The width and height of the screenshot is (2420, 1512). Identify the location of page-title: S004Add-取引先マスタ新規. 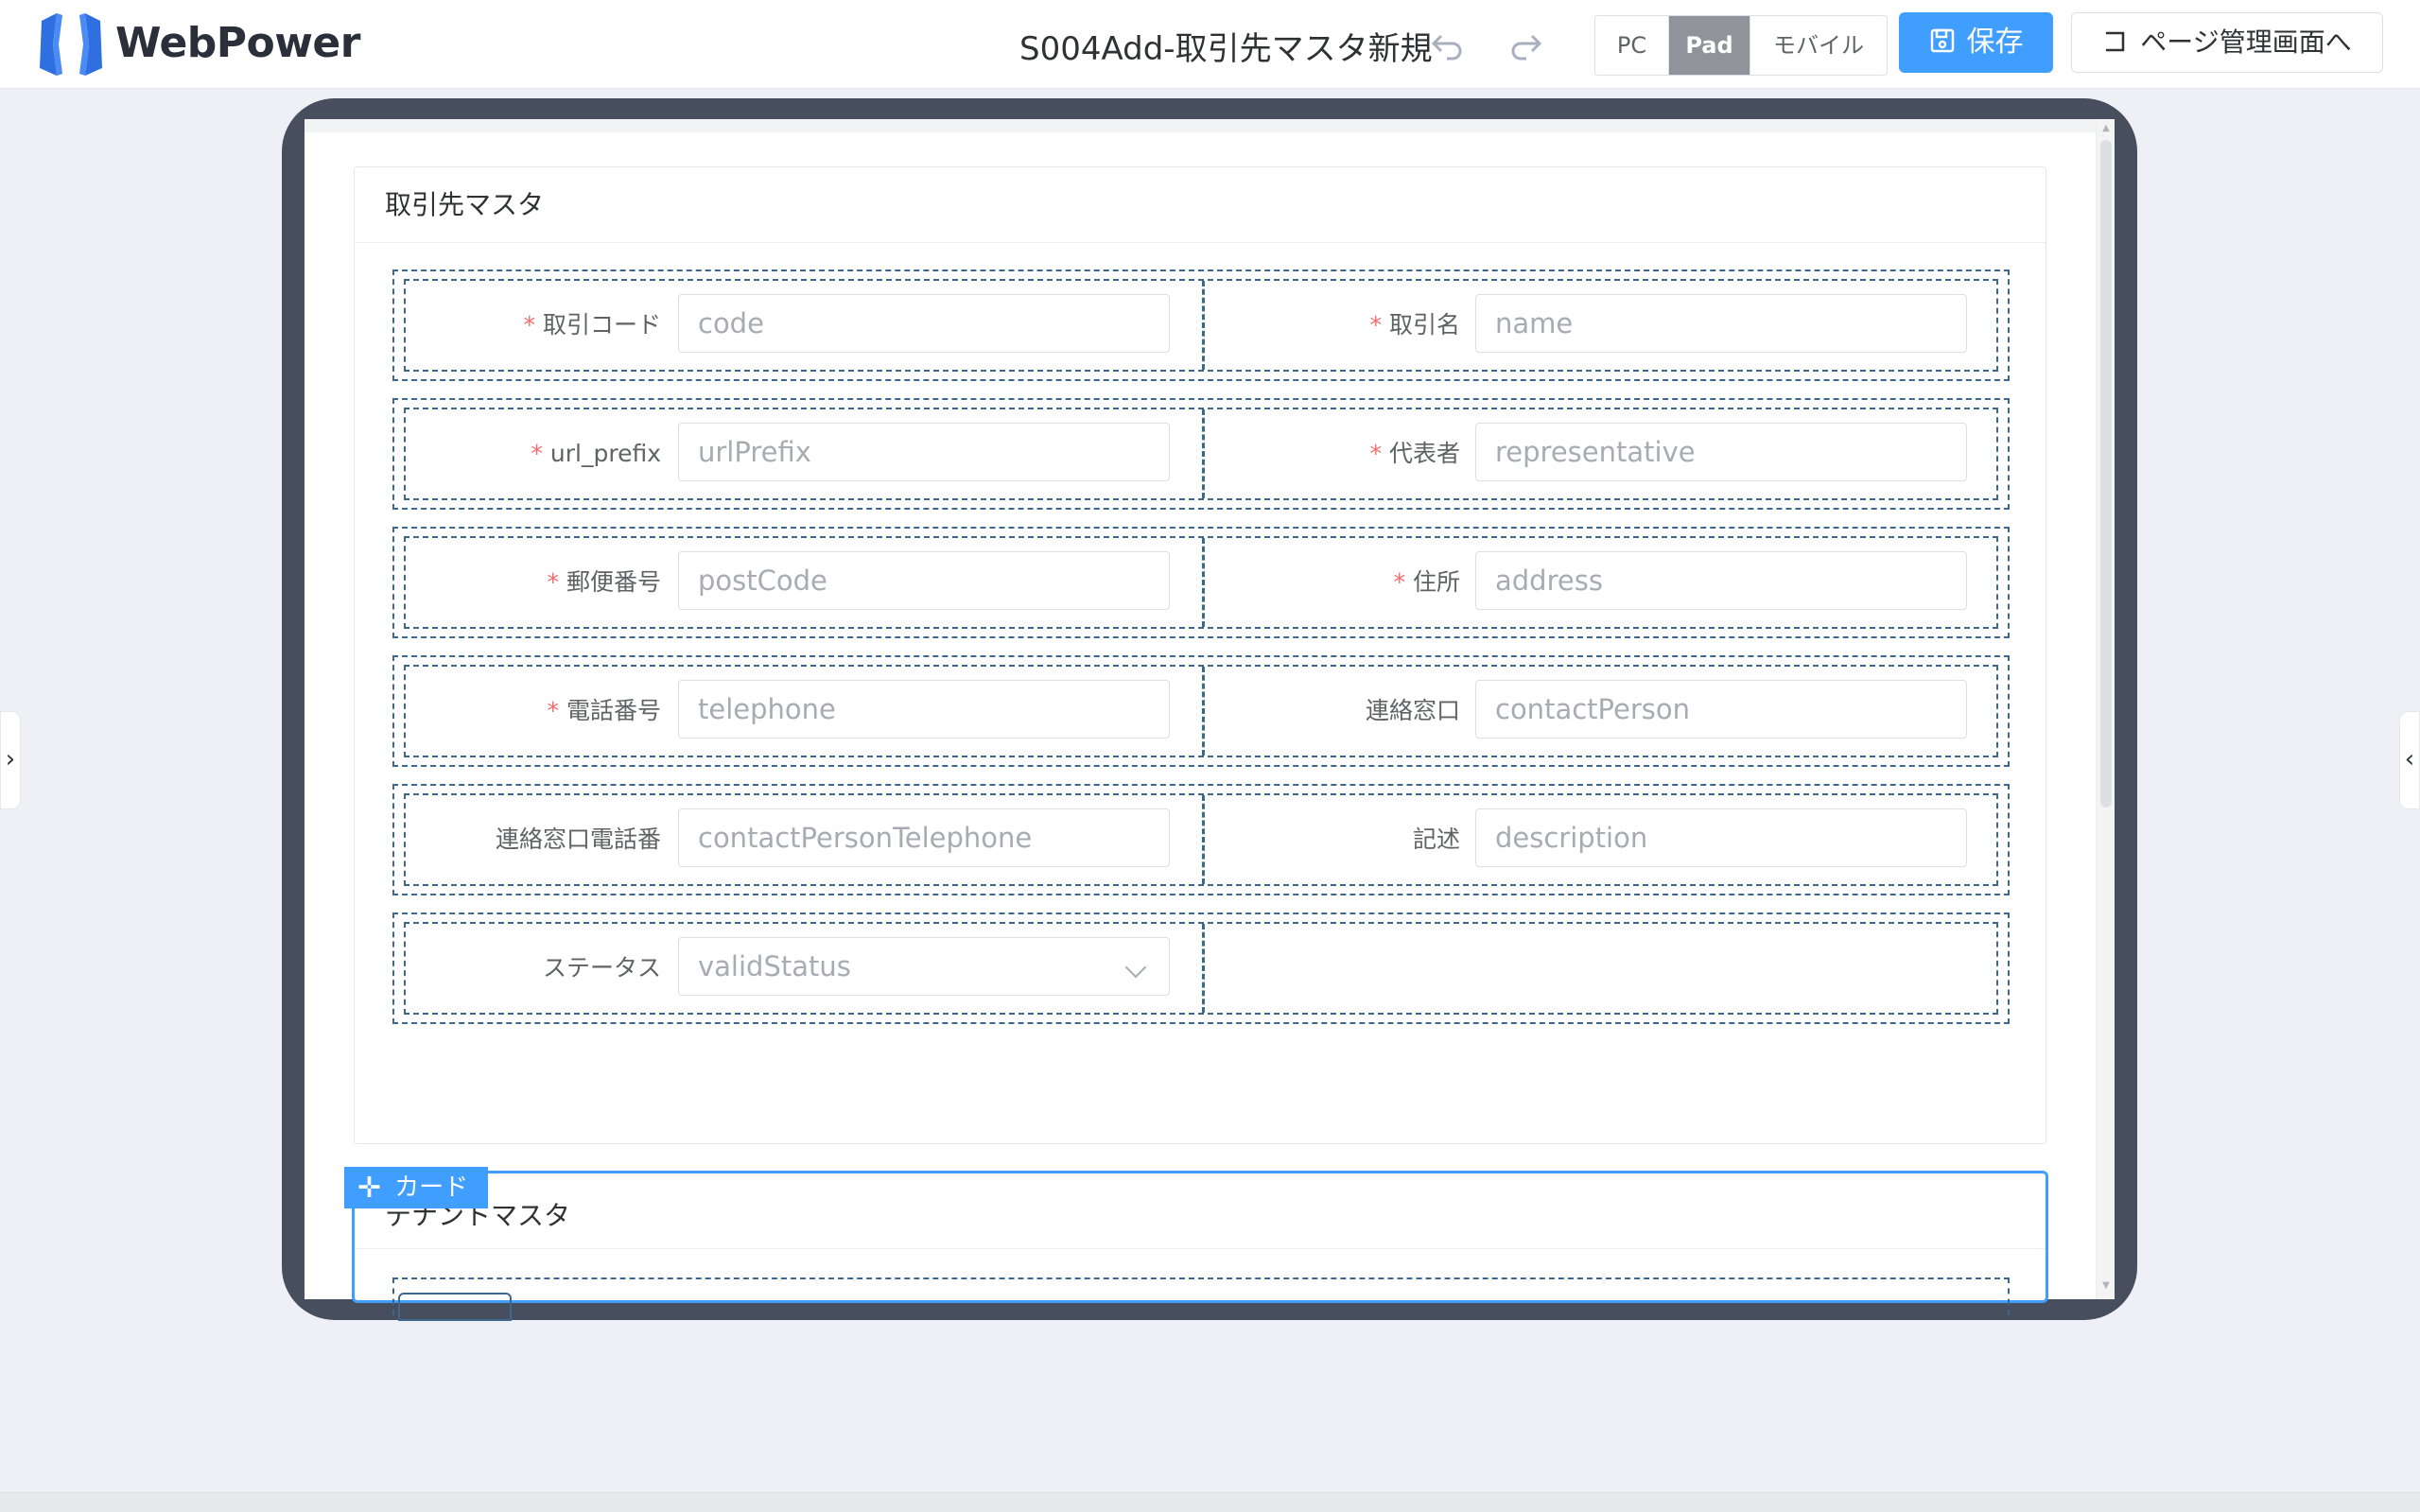
(1226, 49).